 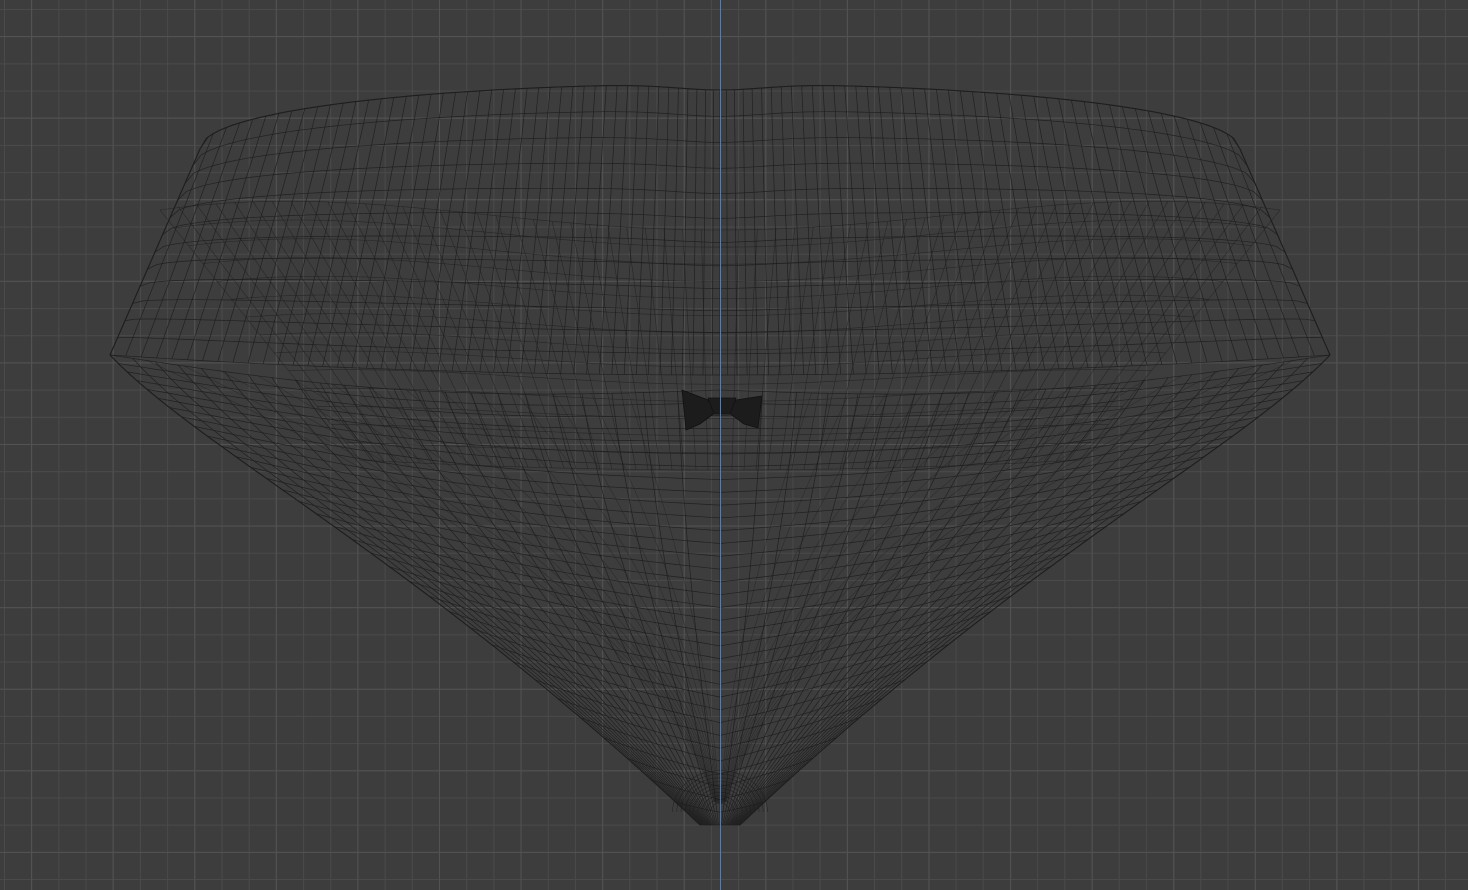 I want to click on bow-wing, so click(x=699, y=410).